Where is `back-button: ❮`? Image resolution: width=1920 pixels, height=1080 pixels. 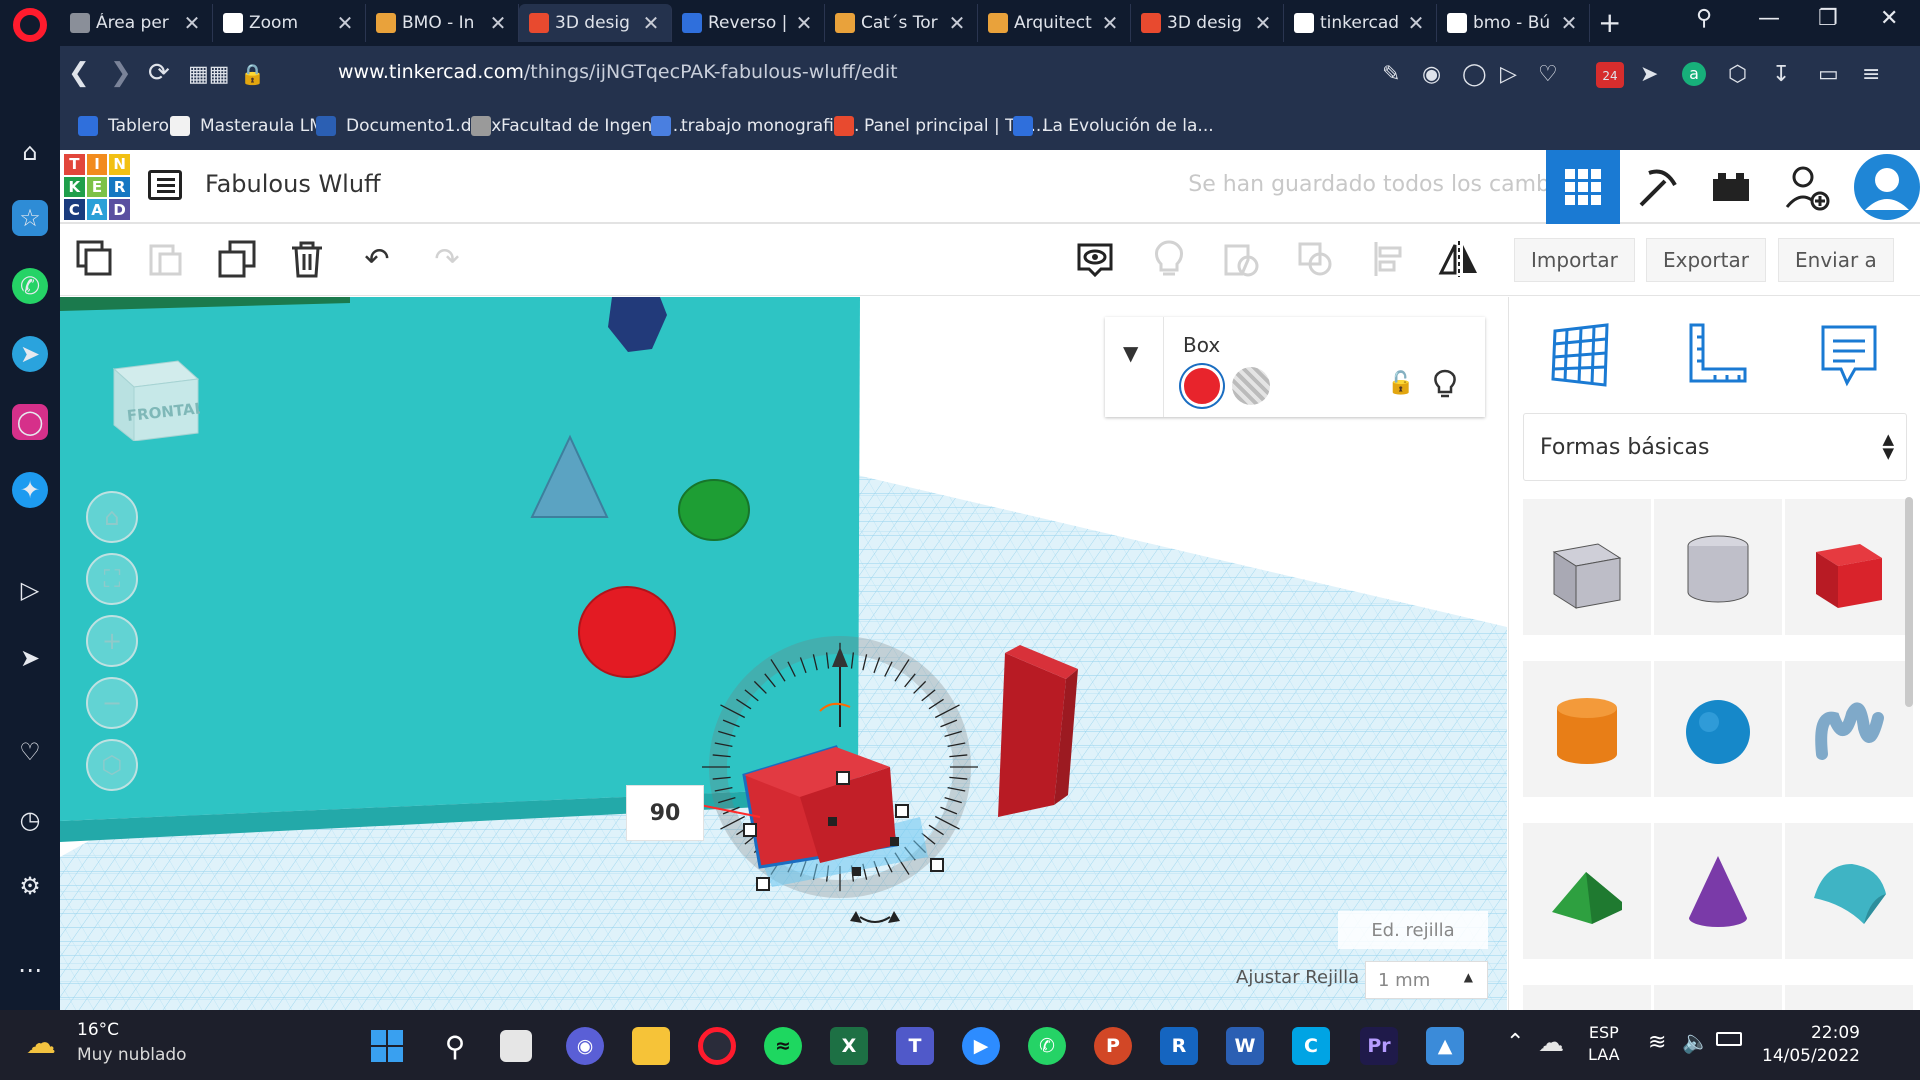
back-button: ❮ is located at coordinates (79, 73).